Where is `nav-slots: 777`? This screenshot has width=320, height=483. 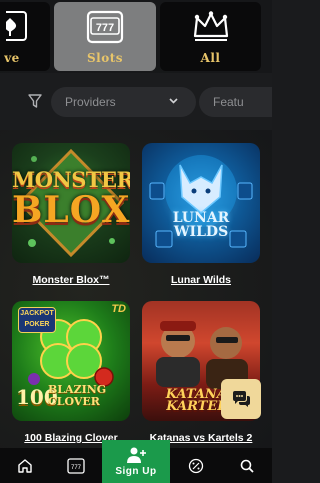 nav-slots: 777 is located at coordinates (76, 465).